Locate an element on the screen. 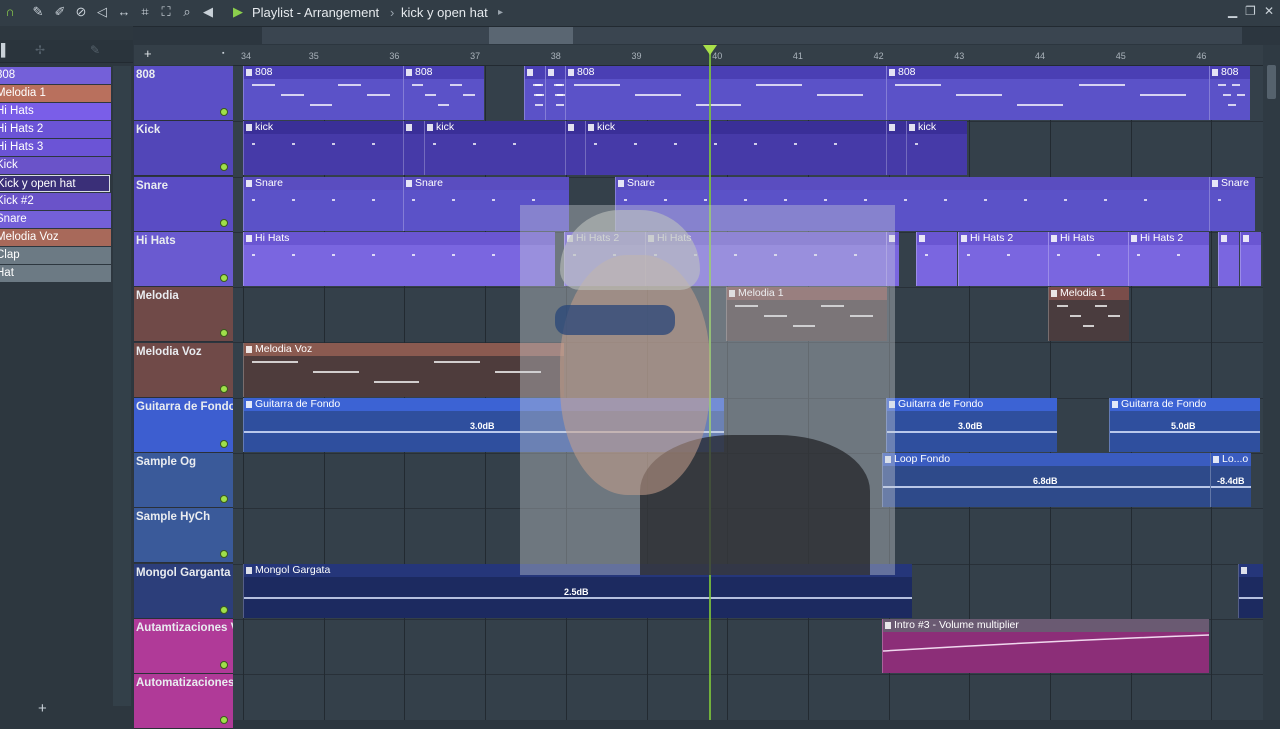 Image resolution: width=1280 pixels, height=729 pixels. pattern-item: Kick y open hat is located at coordinates (55, 183).